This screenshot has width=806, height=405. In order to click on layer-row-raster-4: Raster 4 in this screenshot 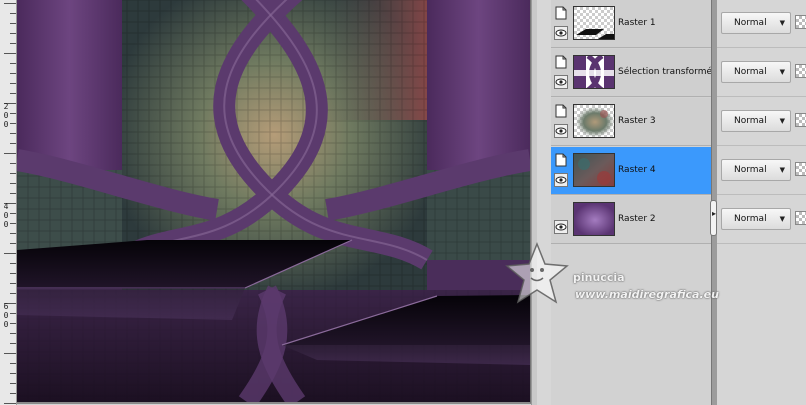, I will do `click(631, 171)`.